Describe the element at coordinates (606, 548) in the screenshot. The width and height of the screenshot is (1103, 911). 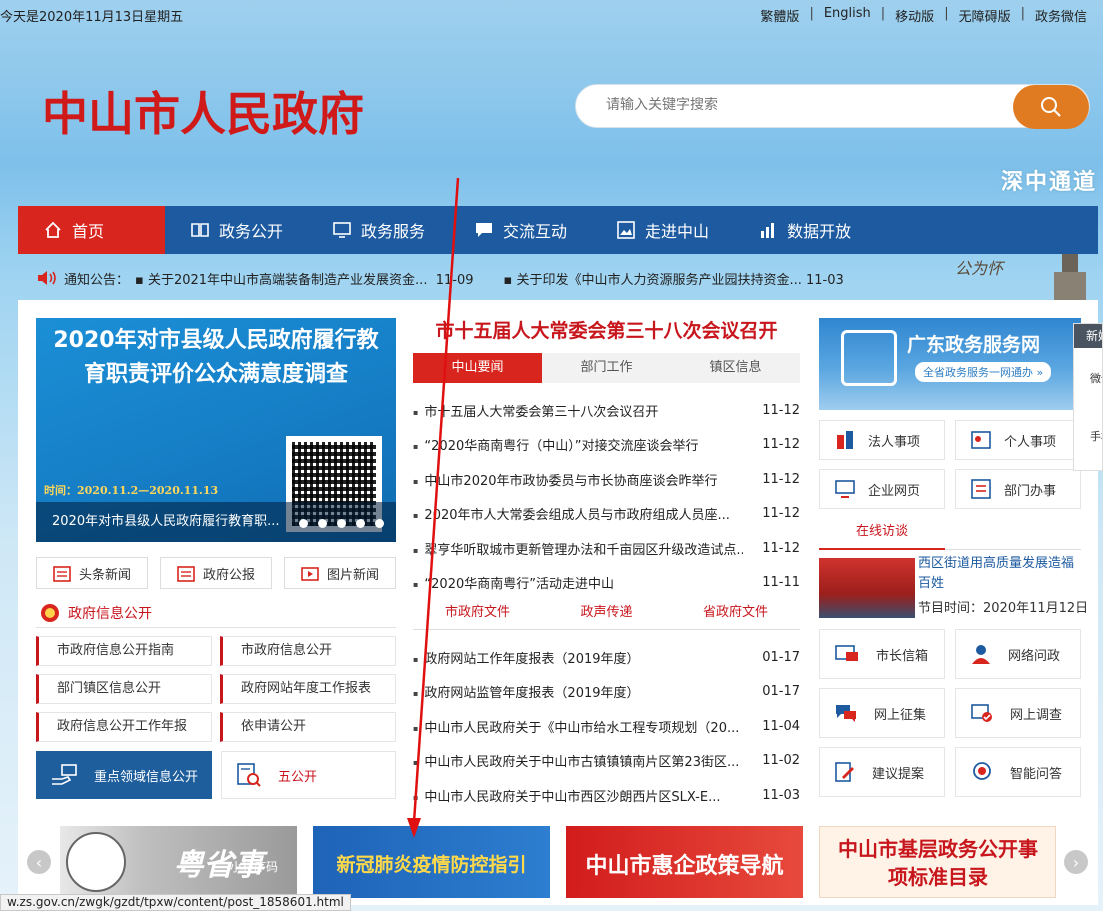
I see `news-item: 翠亨华听取城市更新管理办法和千亩园区升级改造试点...11-12` at that location.